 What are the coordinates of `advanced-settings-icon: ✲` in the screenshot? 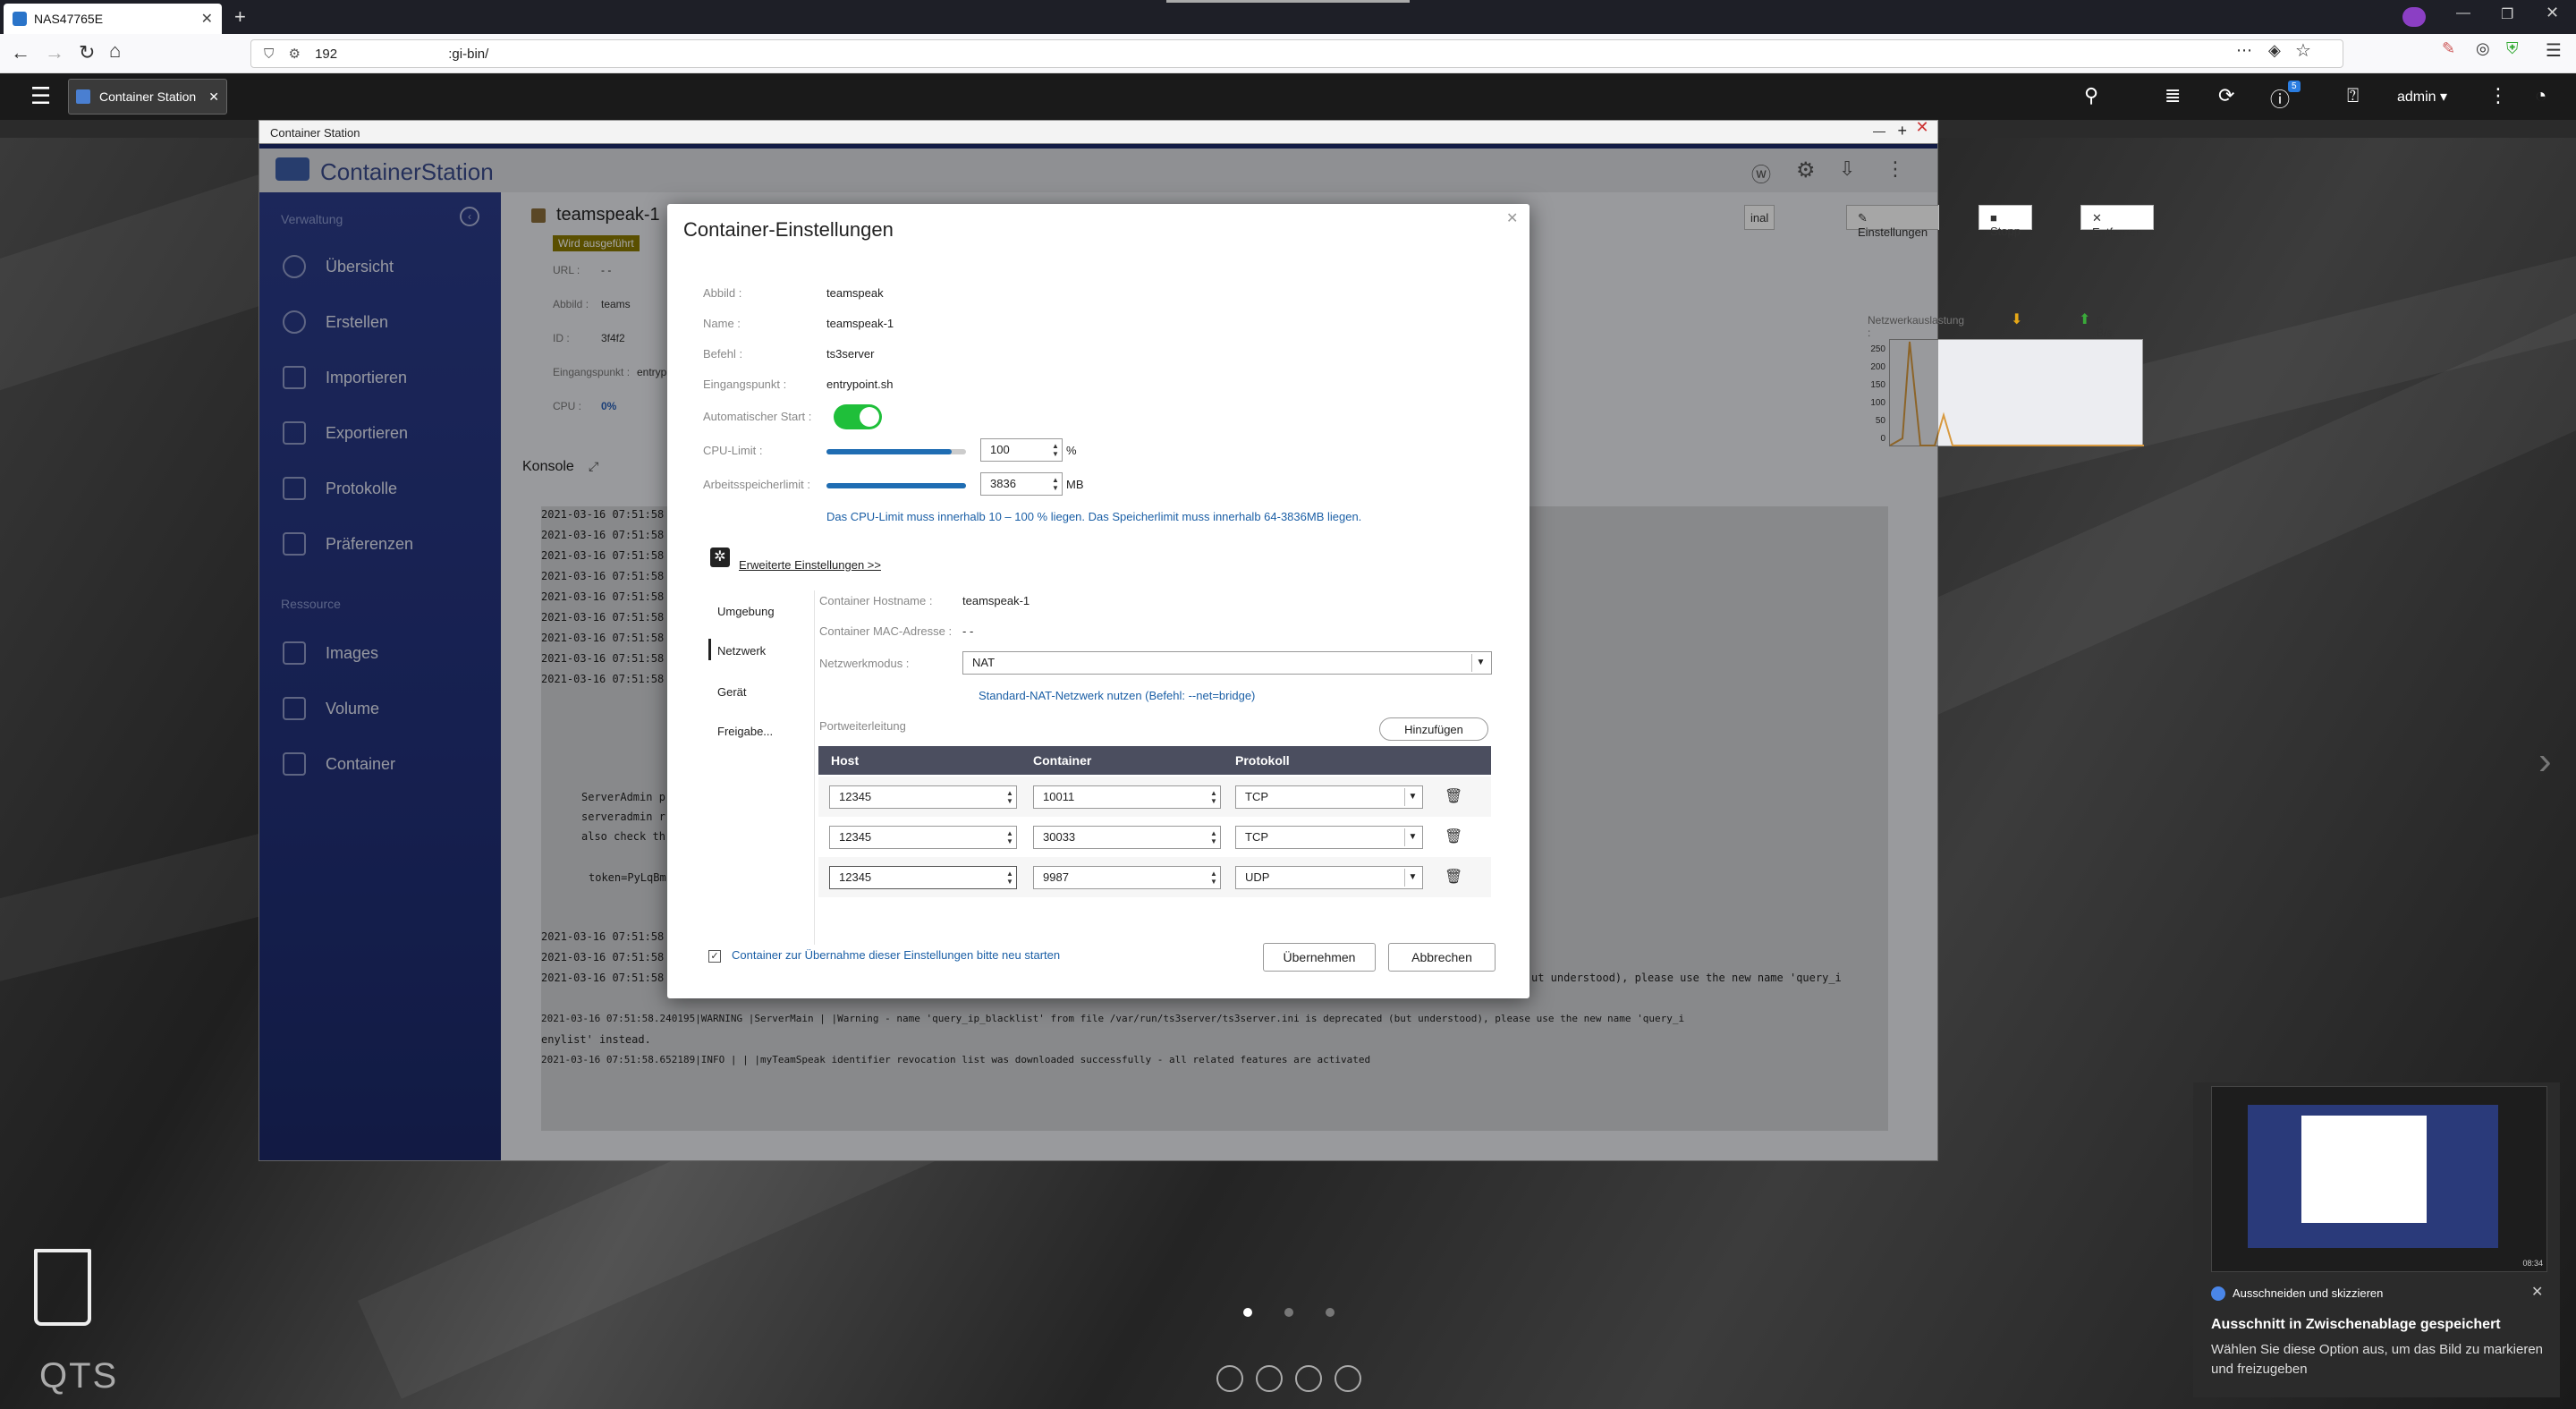 It's located at (720, 557).